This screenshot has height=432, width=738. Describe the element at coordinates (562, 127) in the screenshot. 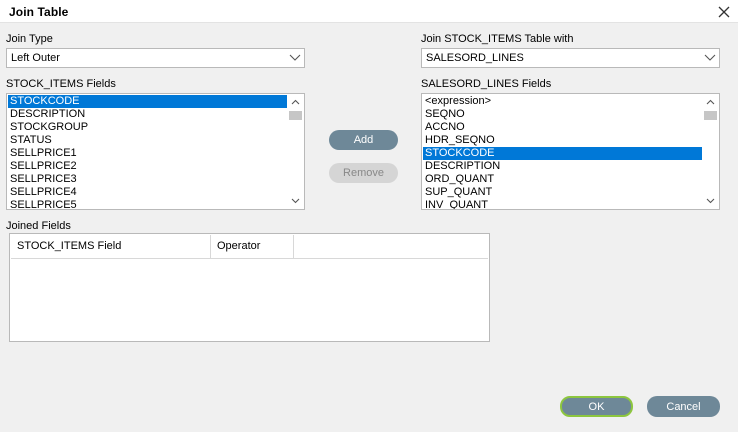

I see `list-item: ACCNO` at that location.